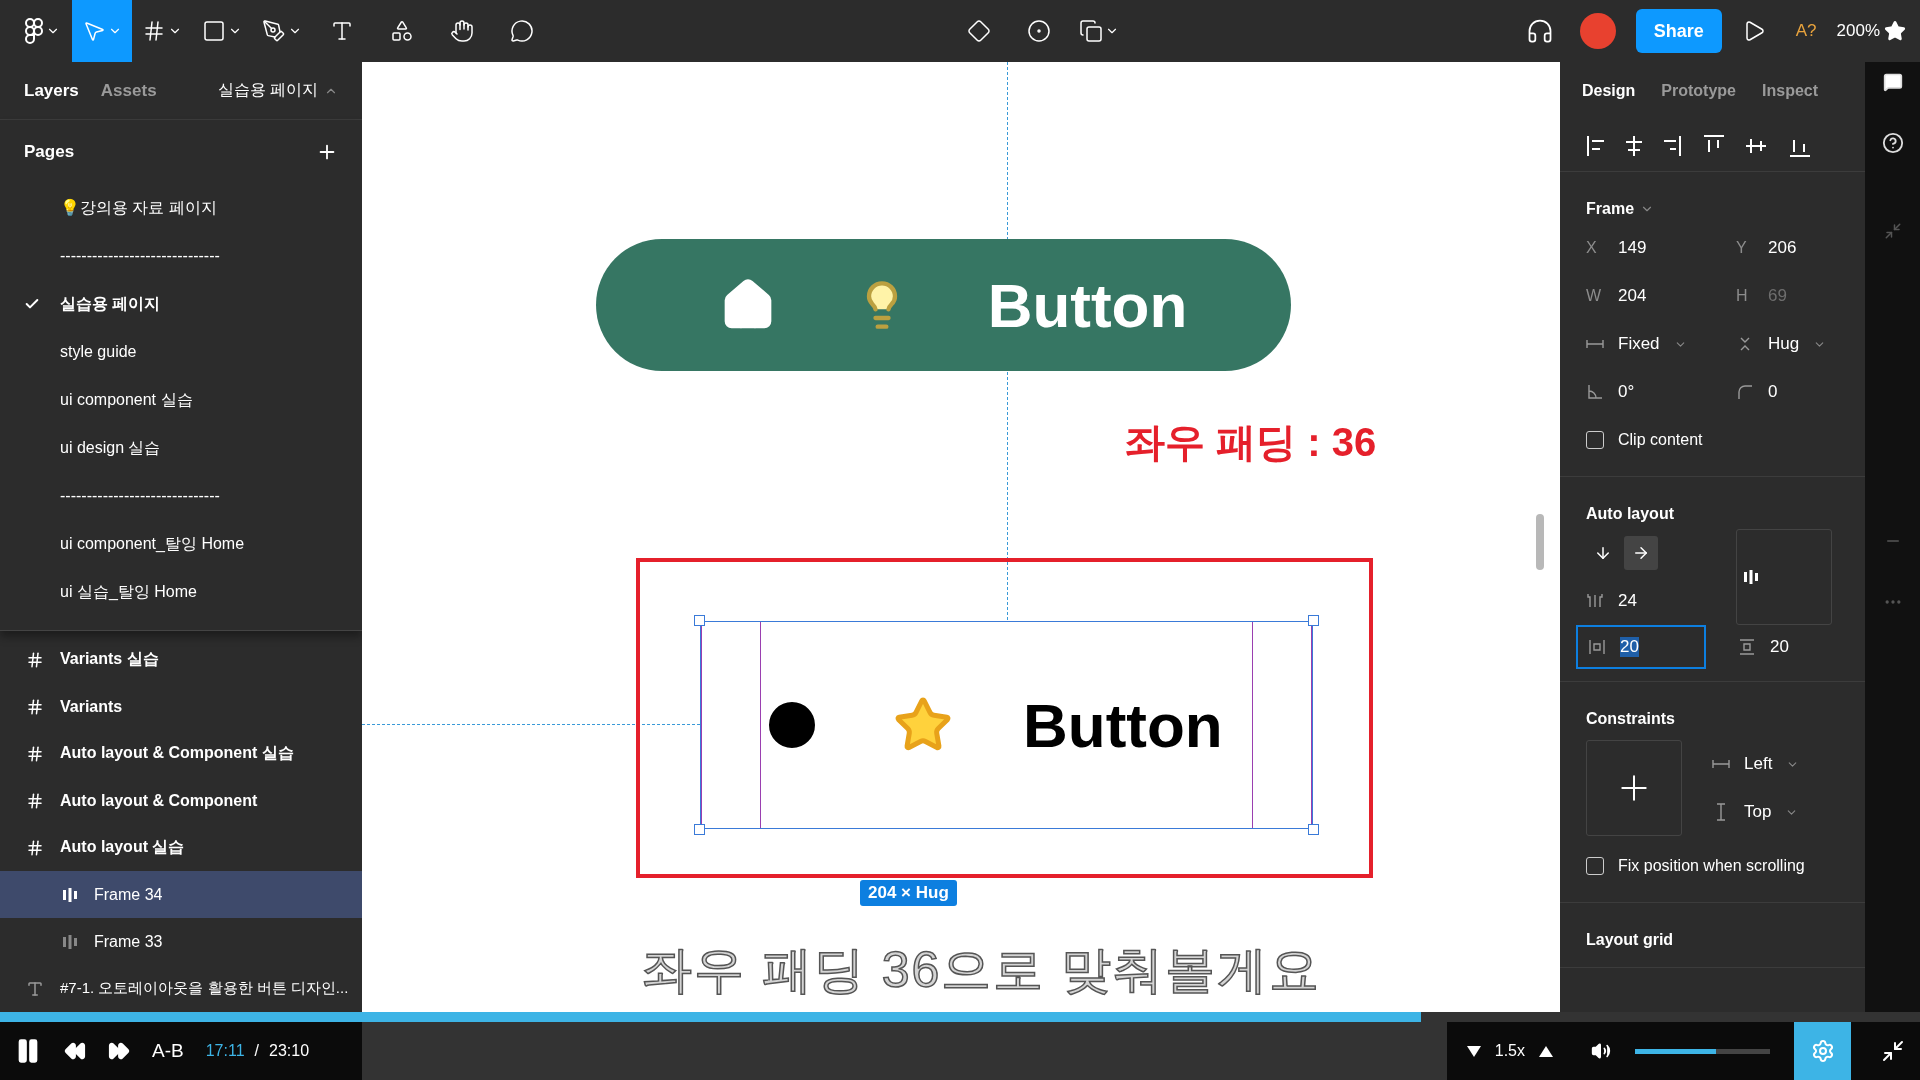  I want to click on volume-icon, so click(1601, 1051).